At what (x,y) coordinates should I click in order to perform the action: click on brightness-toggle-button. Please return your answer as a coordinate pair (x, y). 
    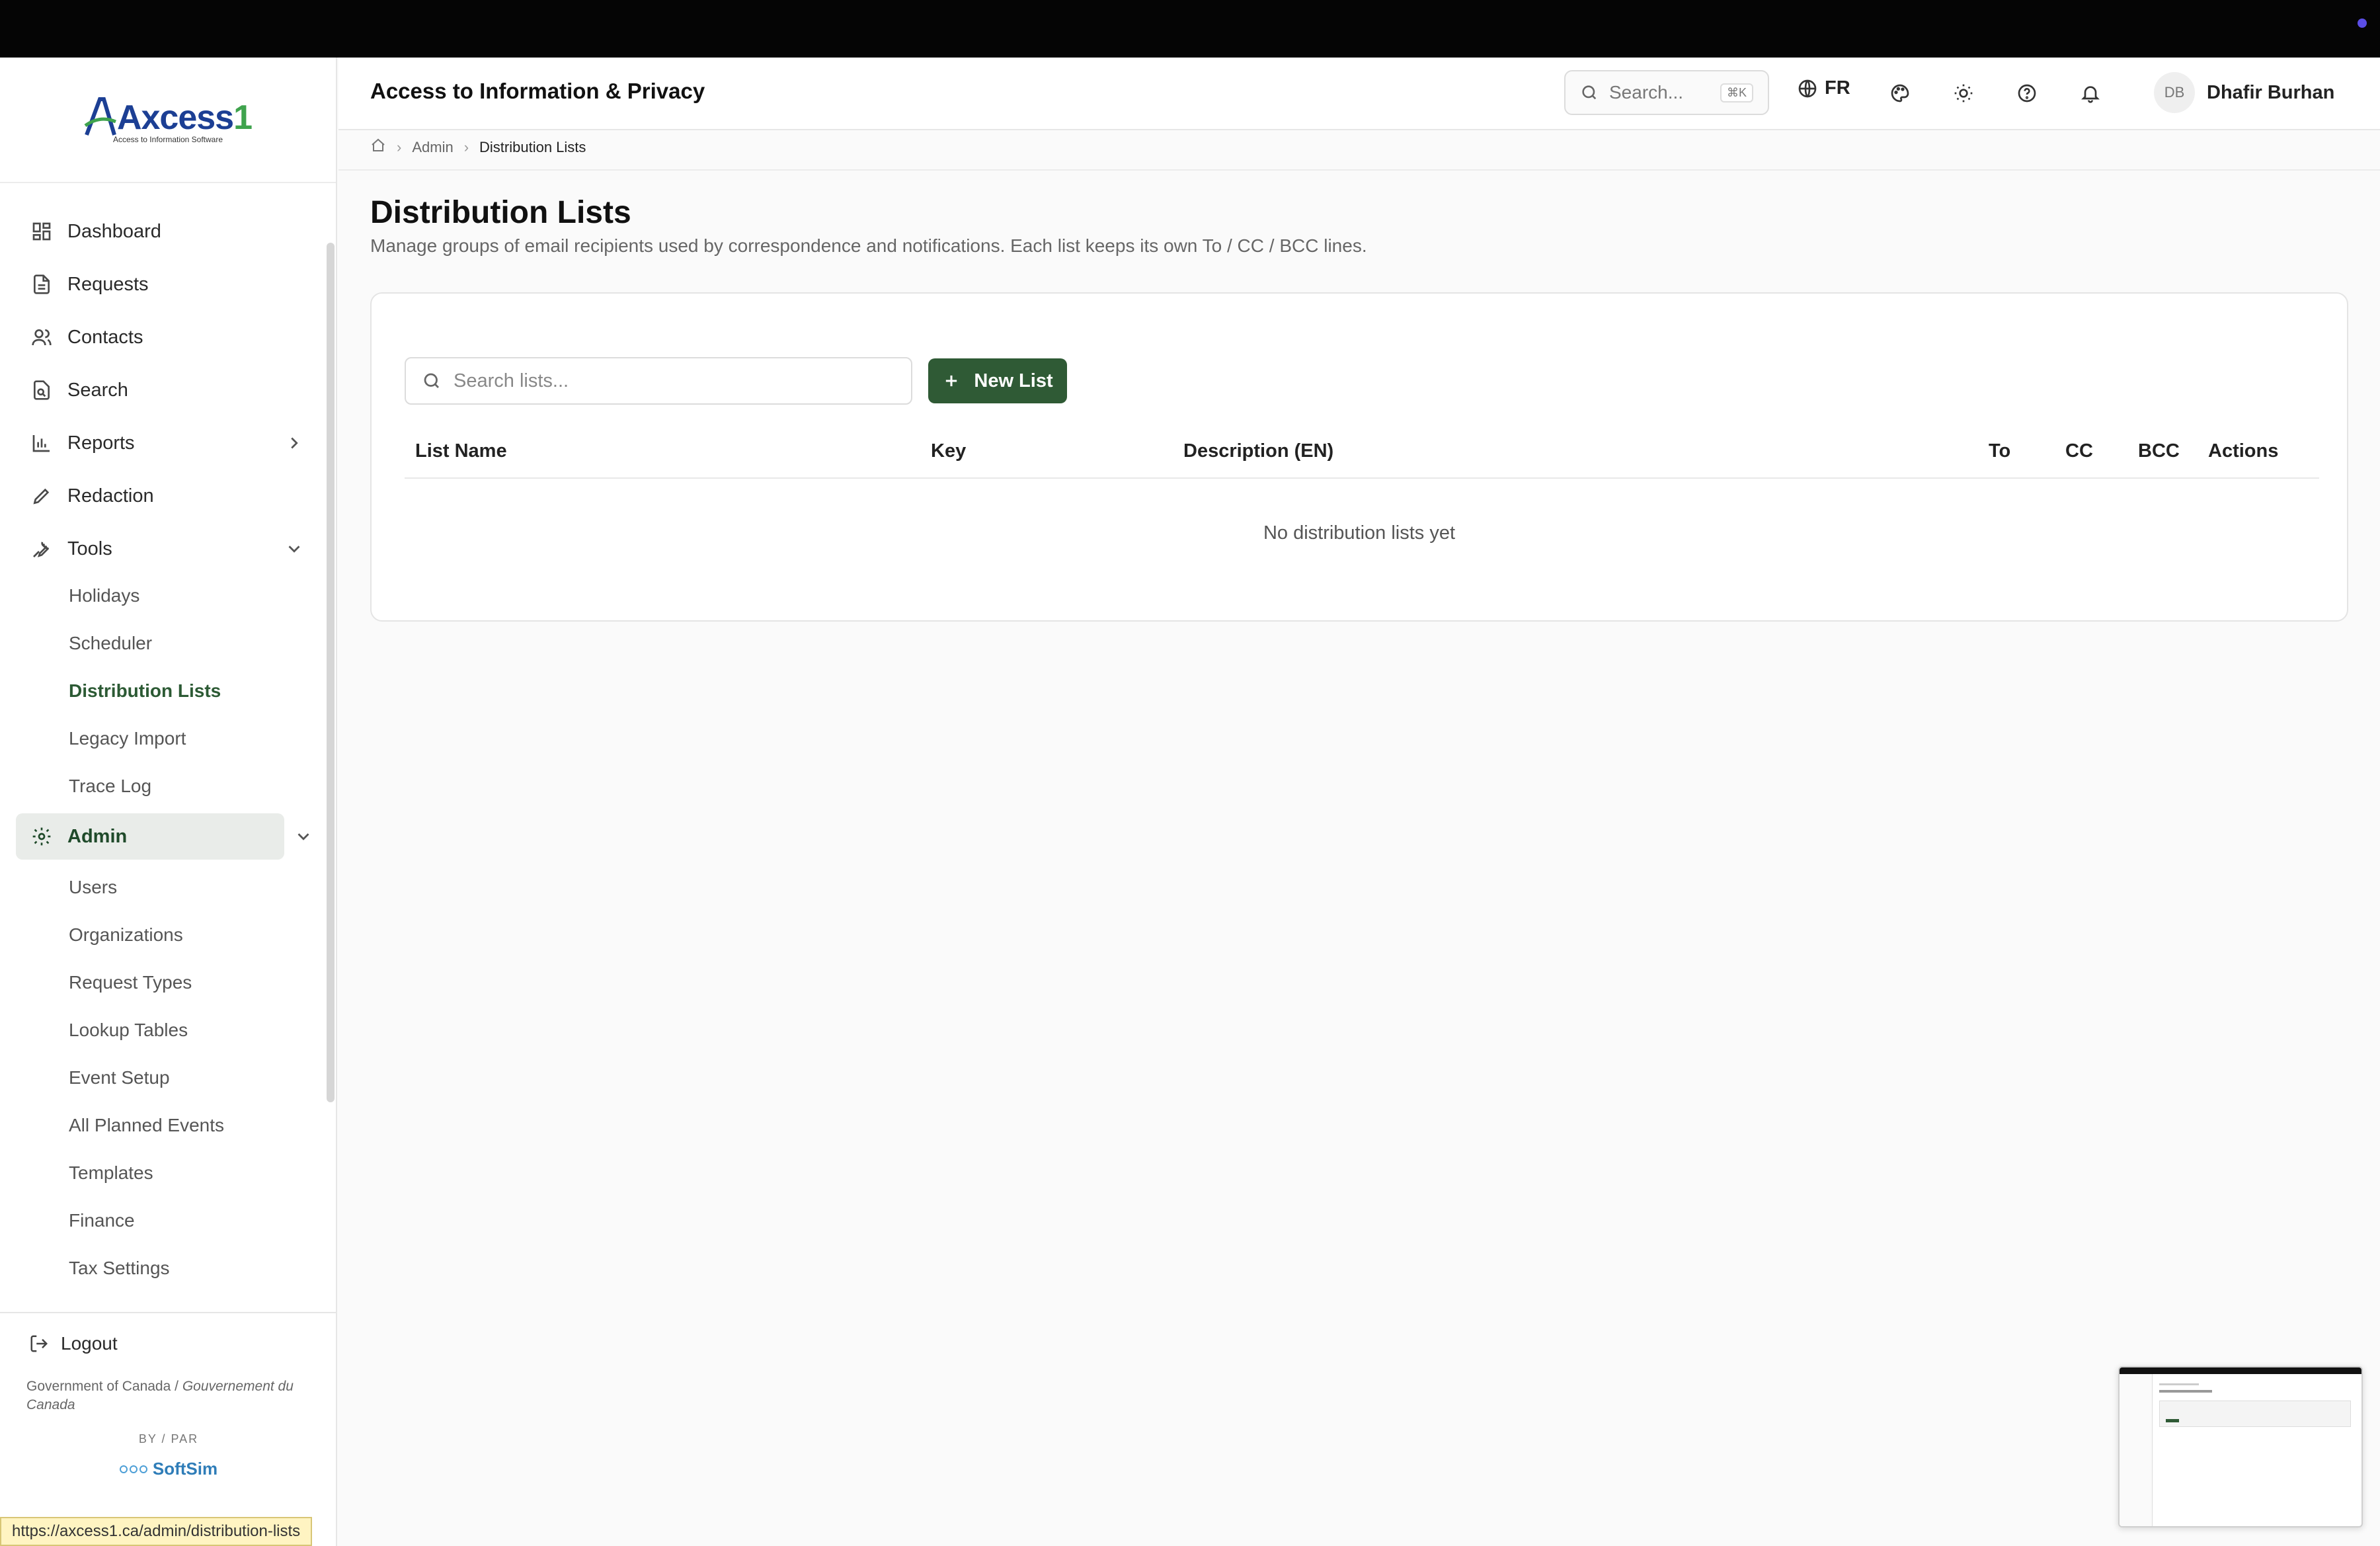
    Looking at the image, I should click on (1963, 93).